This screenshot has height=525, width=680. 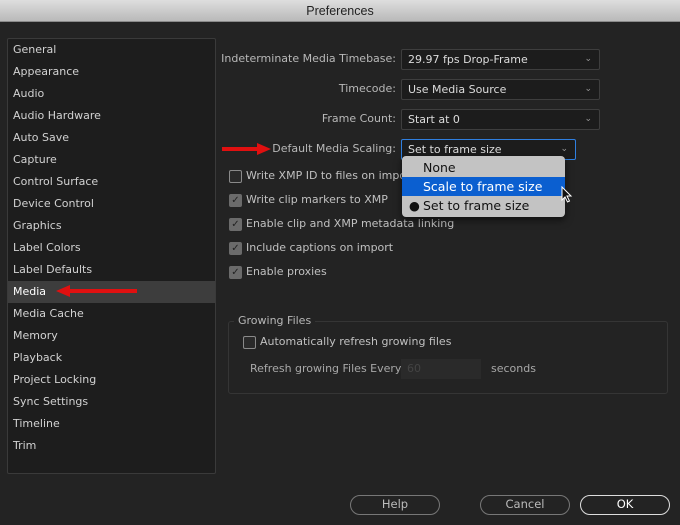 What do you see at coordinates (249, 342) in the screenshot?
I see `auto-refresh-checkbox` at bounding box center [249, 342].